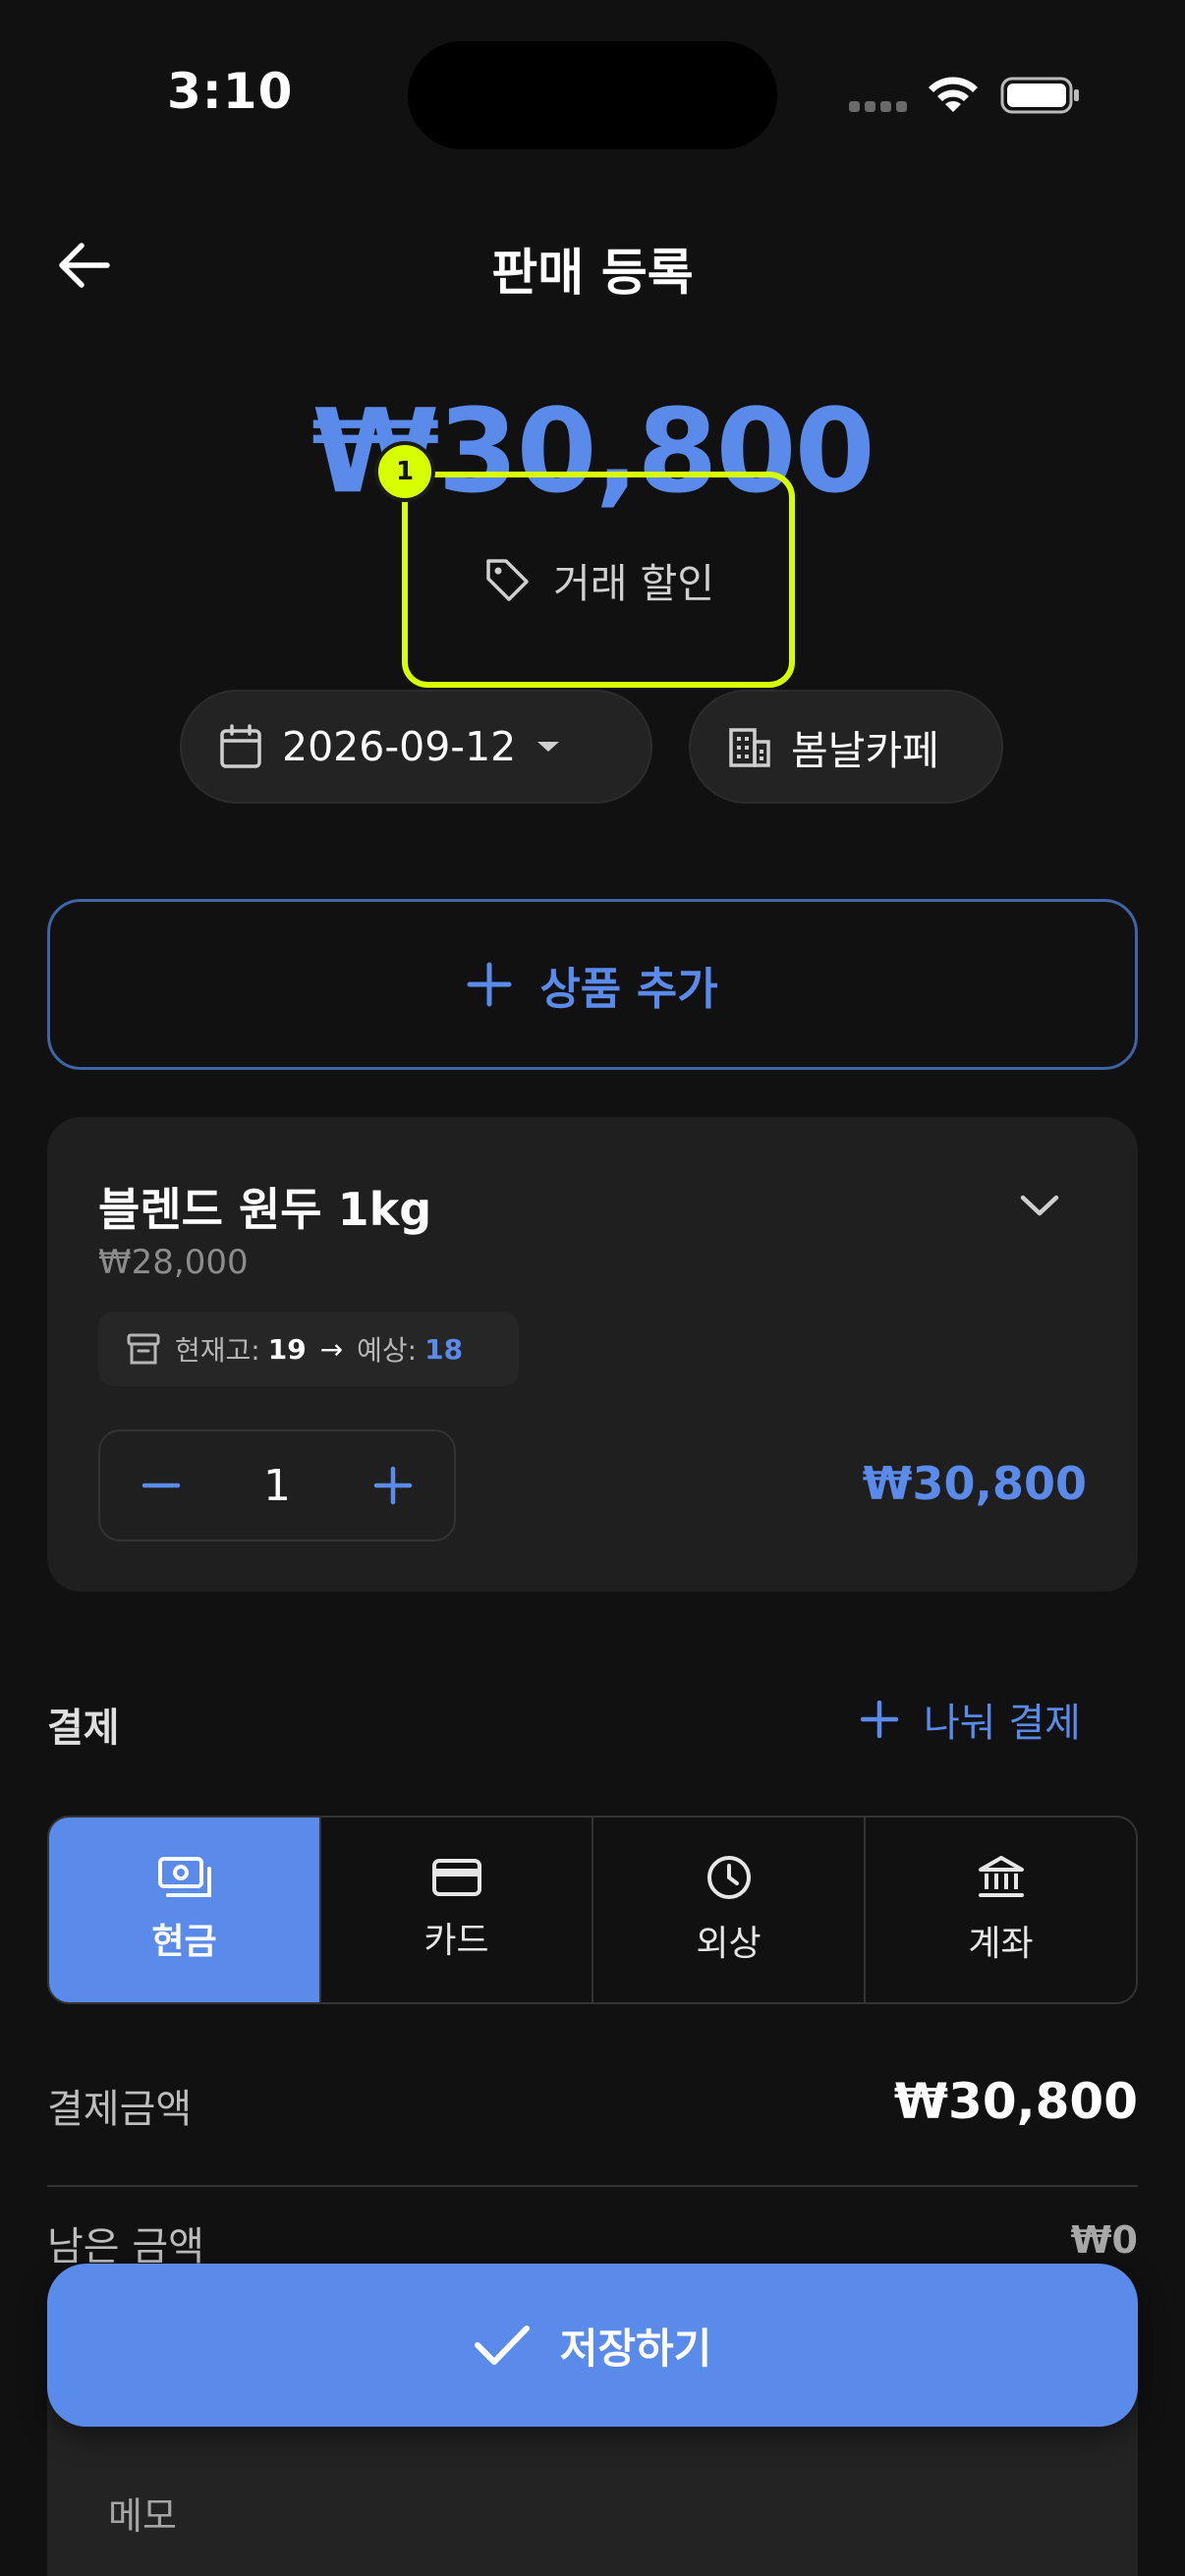 The width and height of the screenshot is (1185, 2576). What do you see at coordinates (184, 1877) in the screenshot?
I see `cash-icon` at bounding box center [184, 1877].